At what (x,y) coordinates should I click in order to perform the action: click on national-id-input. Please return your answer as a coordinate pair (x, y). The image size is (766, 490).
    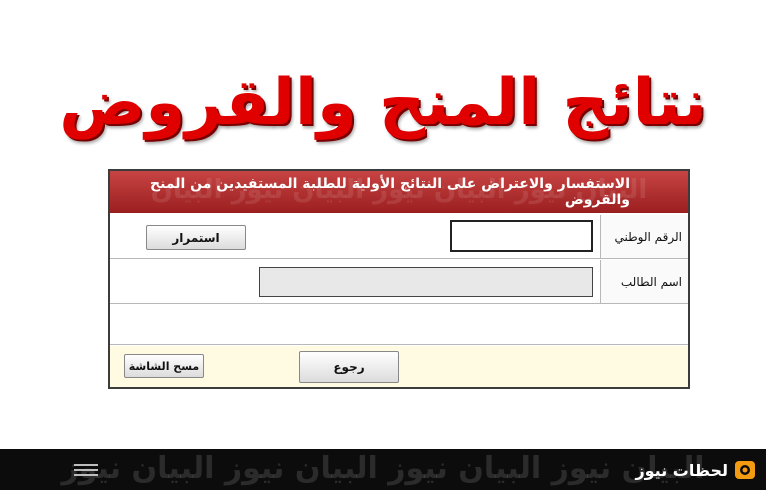
    Looking at the image, I should click on (521, 236).